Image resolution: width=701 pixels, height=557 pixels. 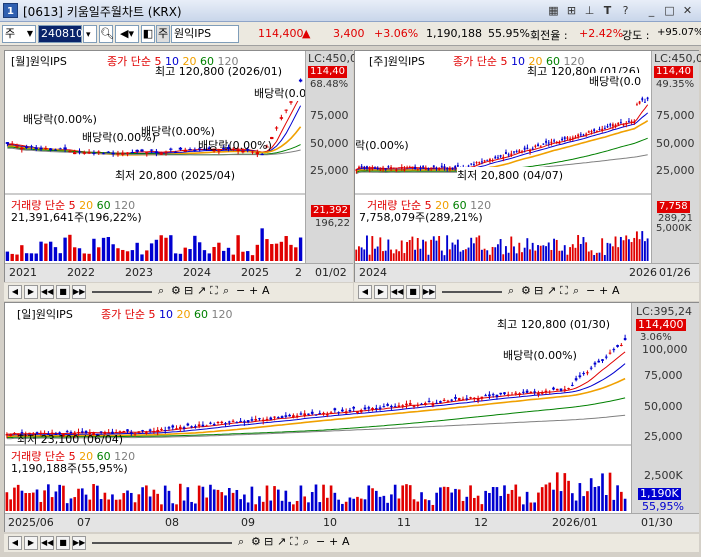 I want to click on market-select: 주 ▼, so click(x=19, y=34).